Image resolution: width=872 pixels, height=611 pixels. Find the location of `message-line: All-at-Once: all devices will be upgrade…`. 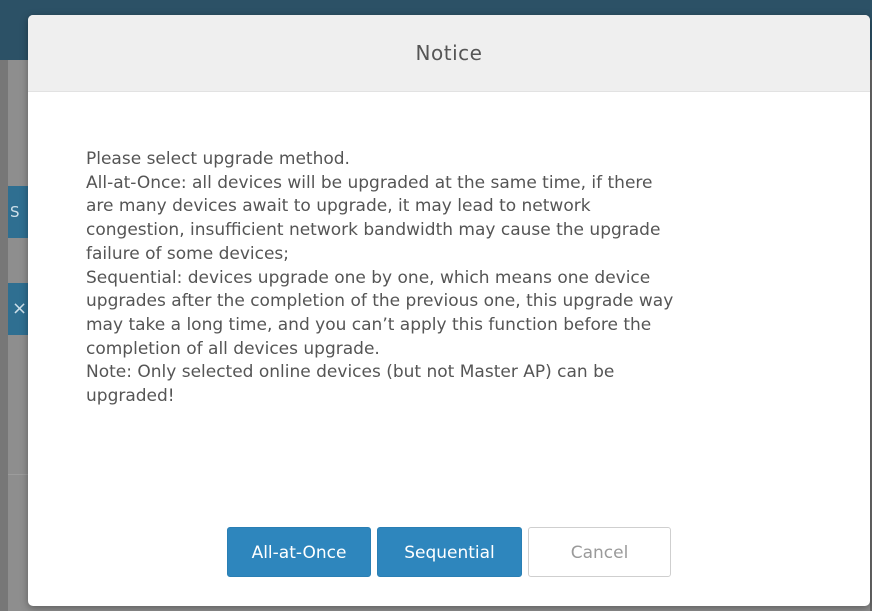

message-line: All-at-Once: all devices will be upgrade… is located at coordinates (369, 182).